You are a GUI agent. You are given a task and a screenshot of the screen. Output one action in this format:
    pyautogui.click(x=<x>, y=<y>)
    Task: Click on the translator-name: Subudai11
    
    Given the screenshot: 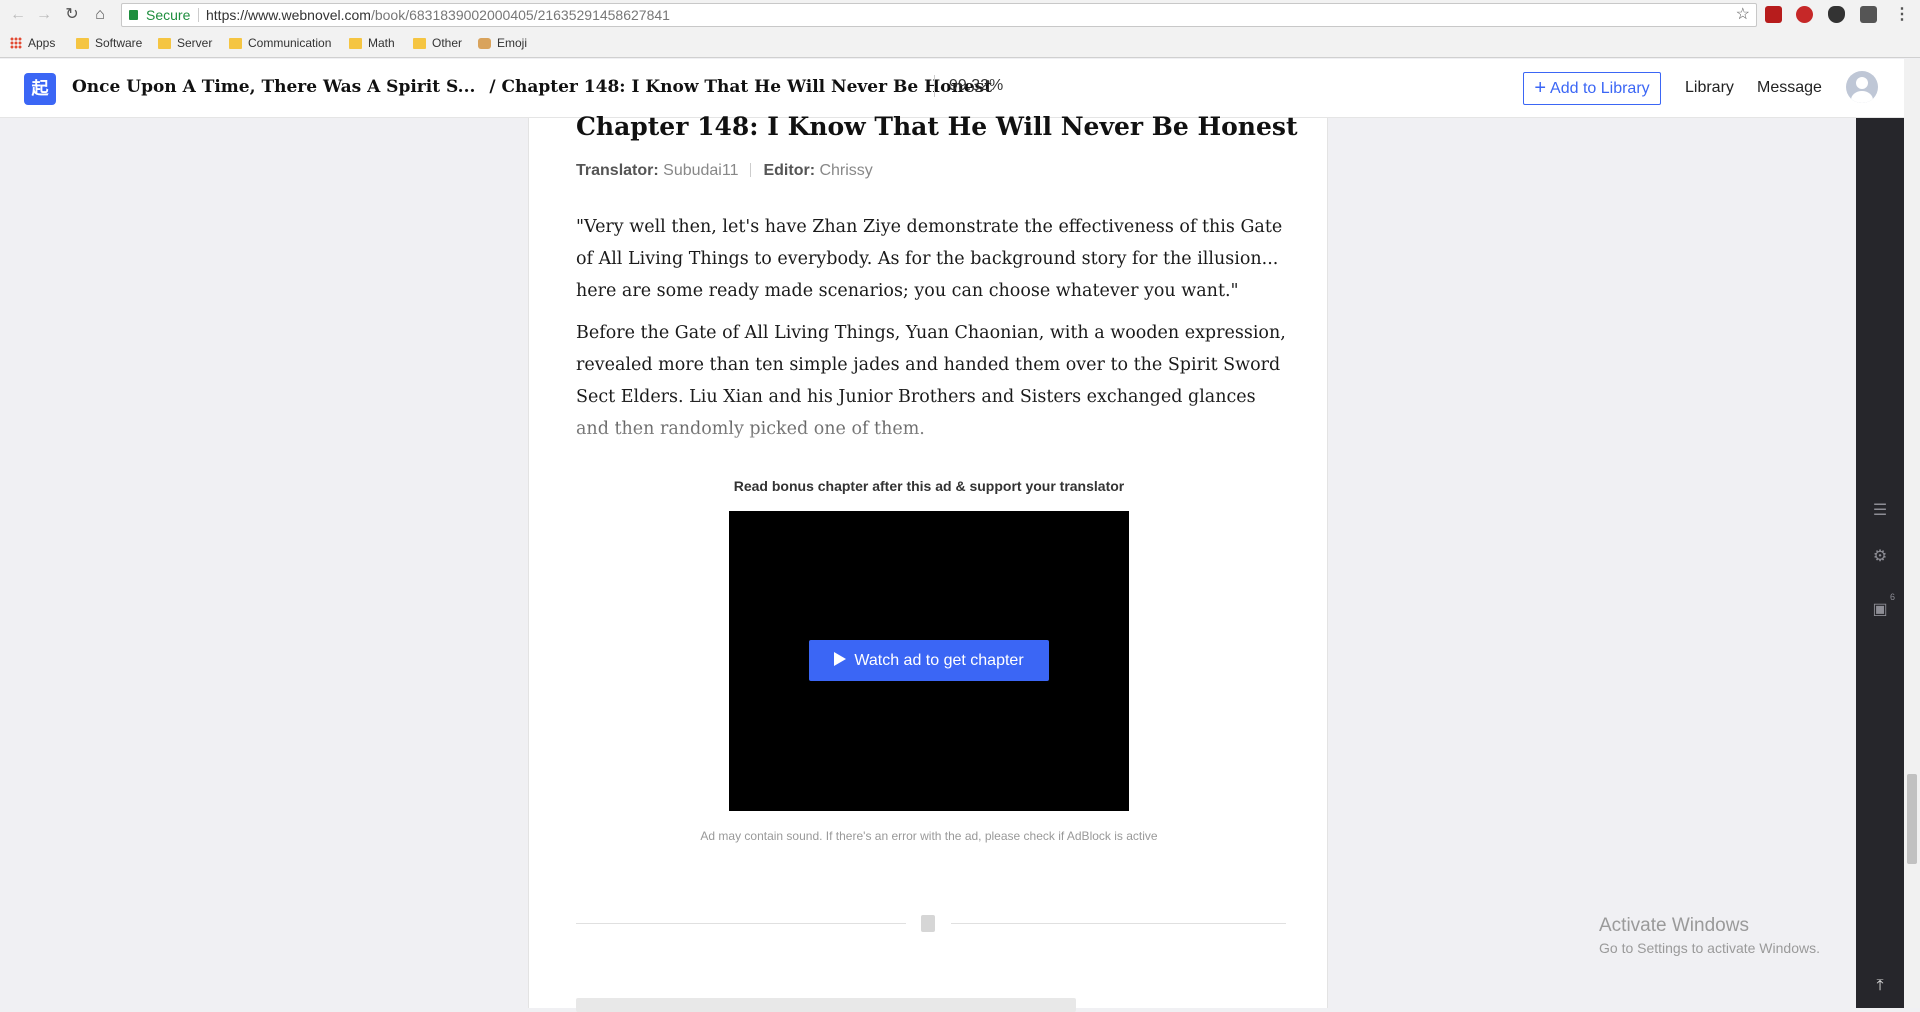 What is the action you would take?
    pyautogui.click(x=700, y=170)
    